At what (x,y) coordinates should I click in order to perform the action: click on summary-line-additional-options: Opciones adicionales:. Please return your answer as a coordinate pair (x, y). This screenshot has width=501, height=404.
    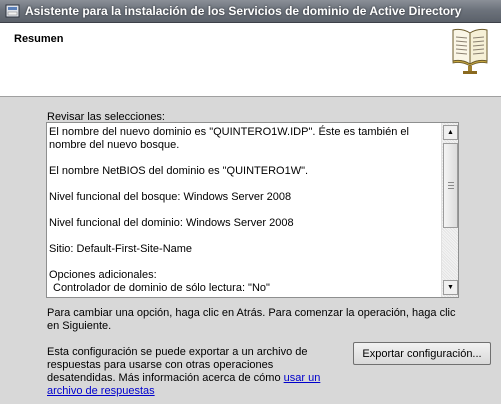
    Looking at the image, I should click on (103, 275).